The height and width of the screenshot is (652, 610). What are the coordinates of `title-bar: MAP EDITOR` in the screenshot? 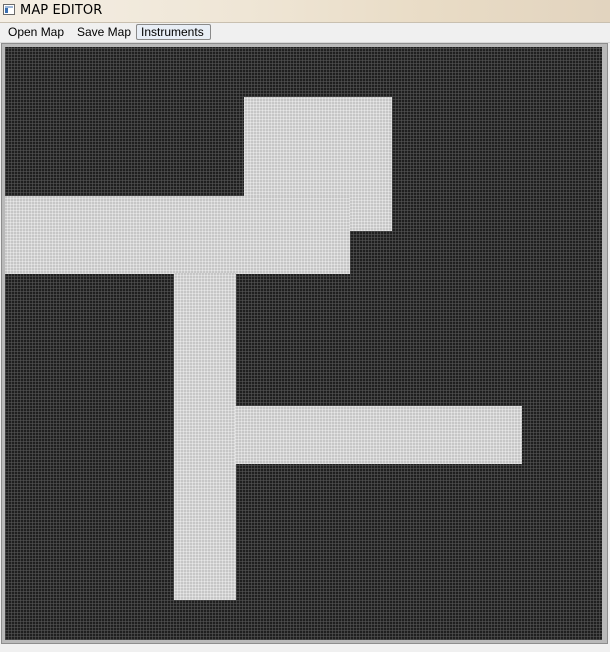 It's located at (305, 11).